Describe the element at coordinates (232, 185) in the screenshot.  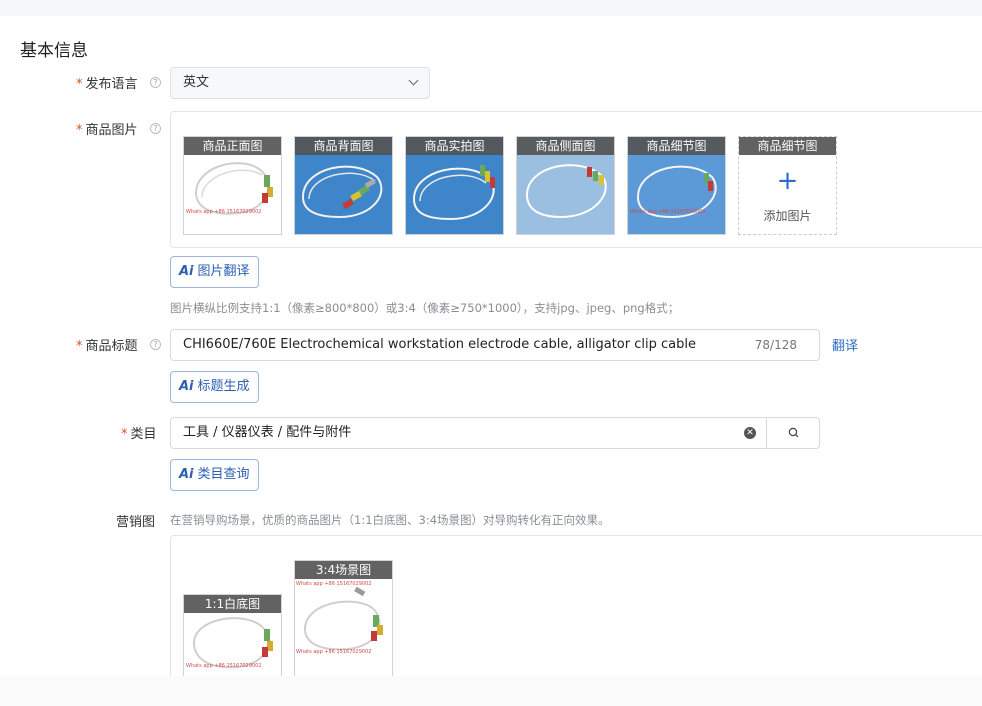
I see `product-image-thumb: Whats app +86 15167029002 商品正面图` at that location.